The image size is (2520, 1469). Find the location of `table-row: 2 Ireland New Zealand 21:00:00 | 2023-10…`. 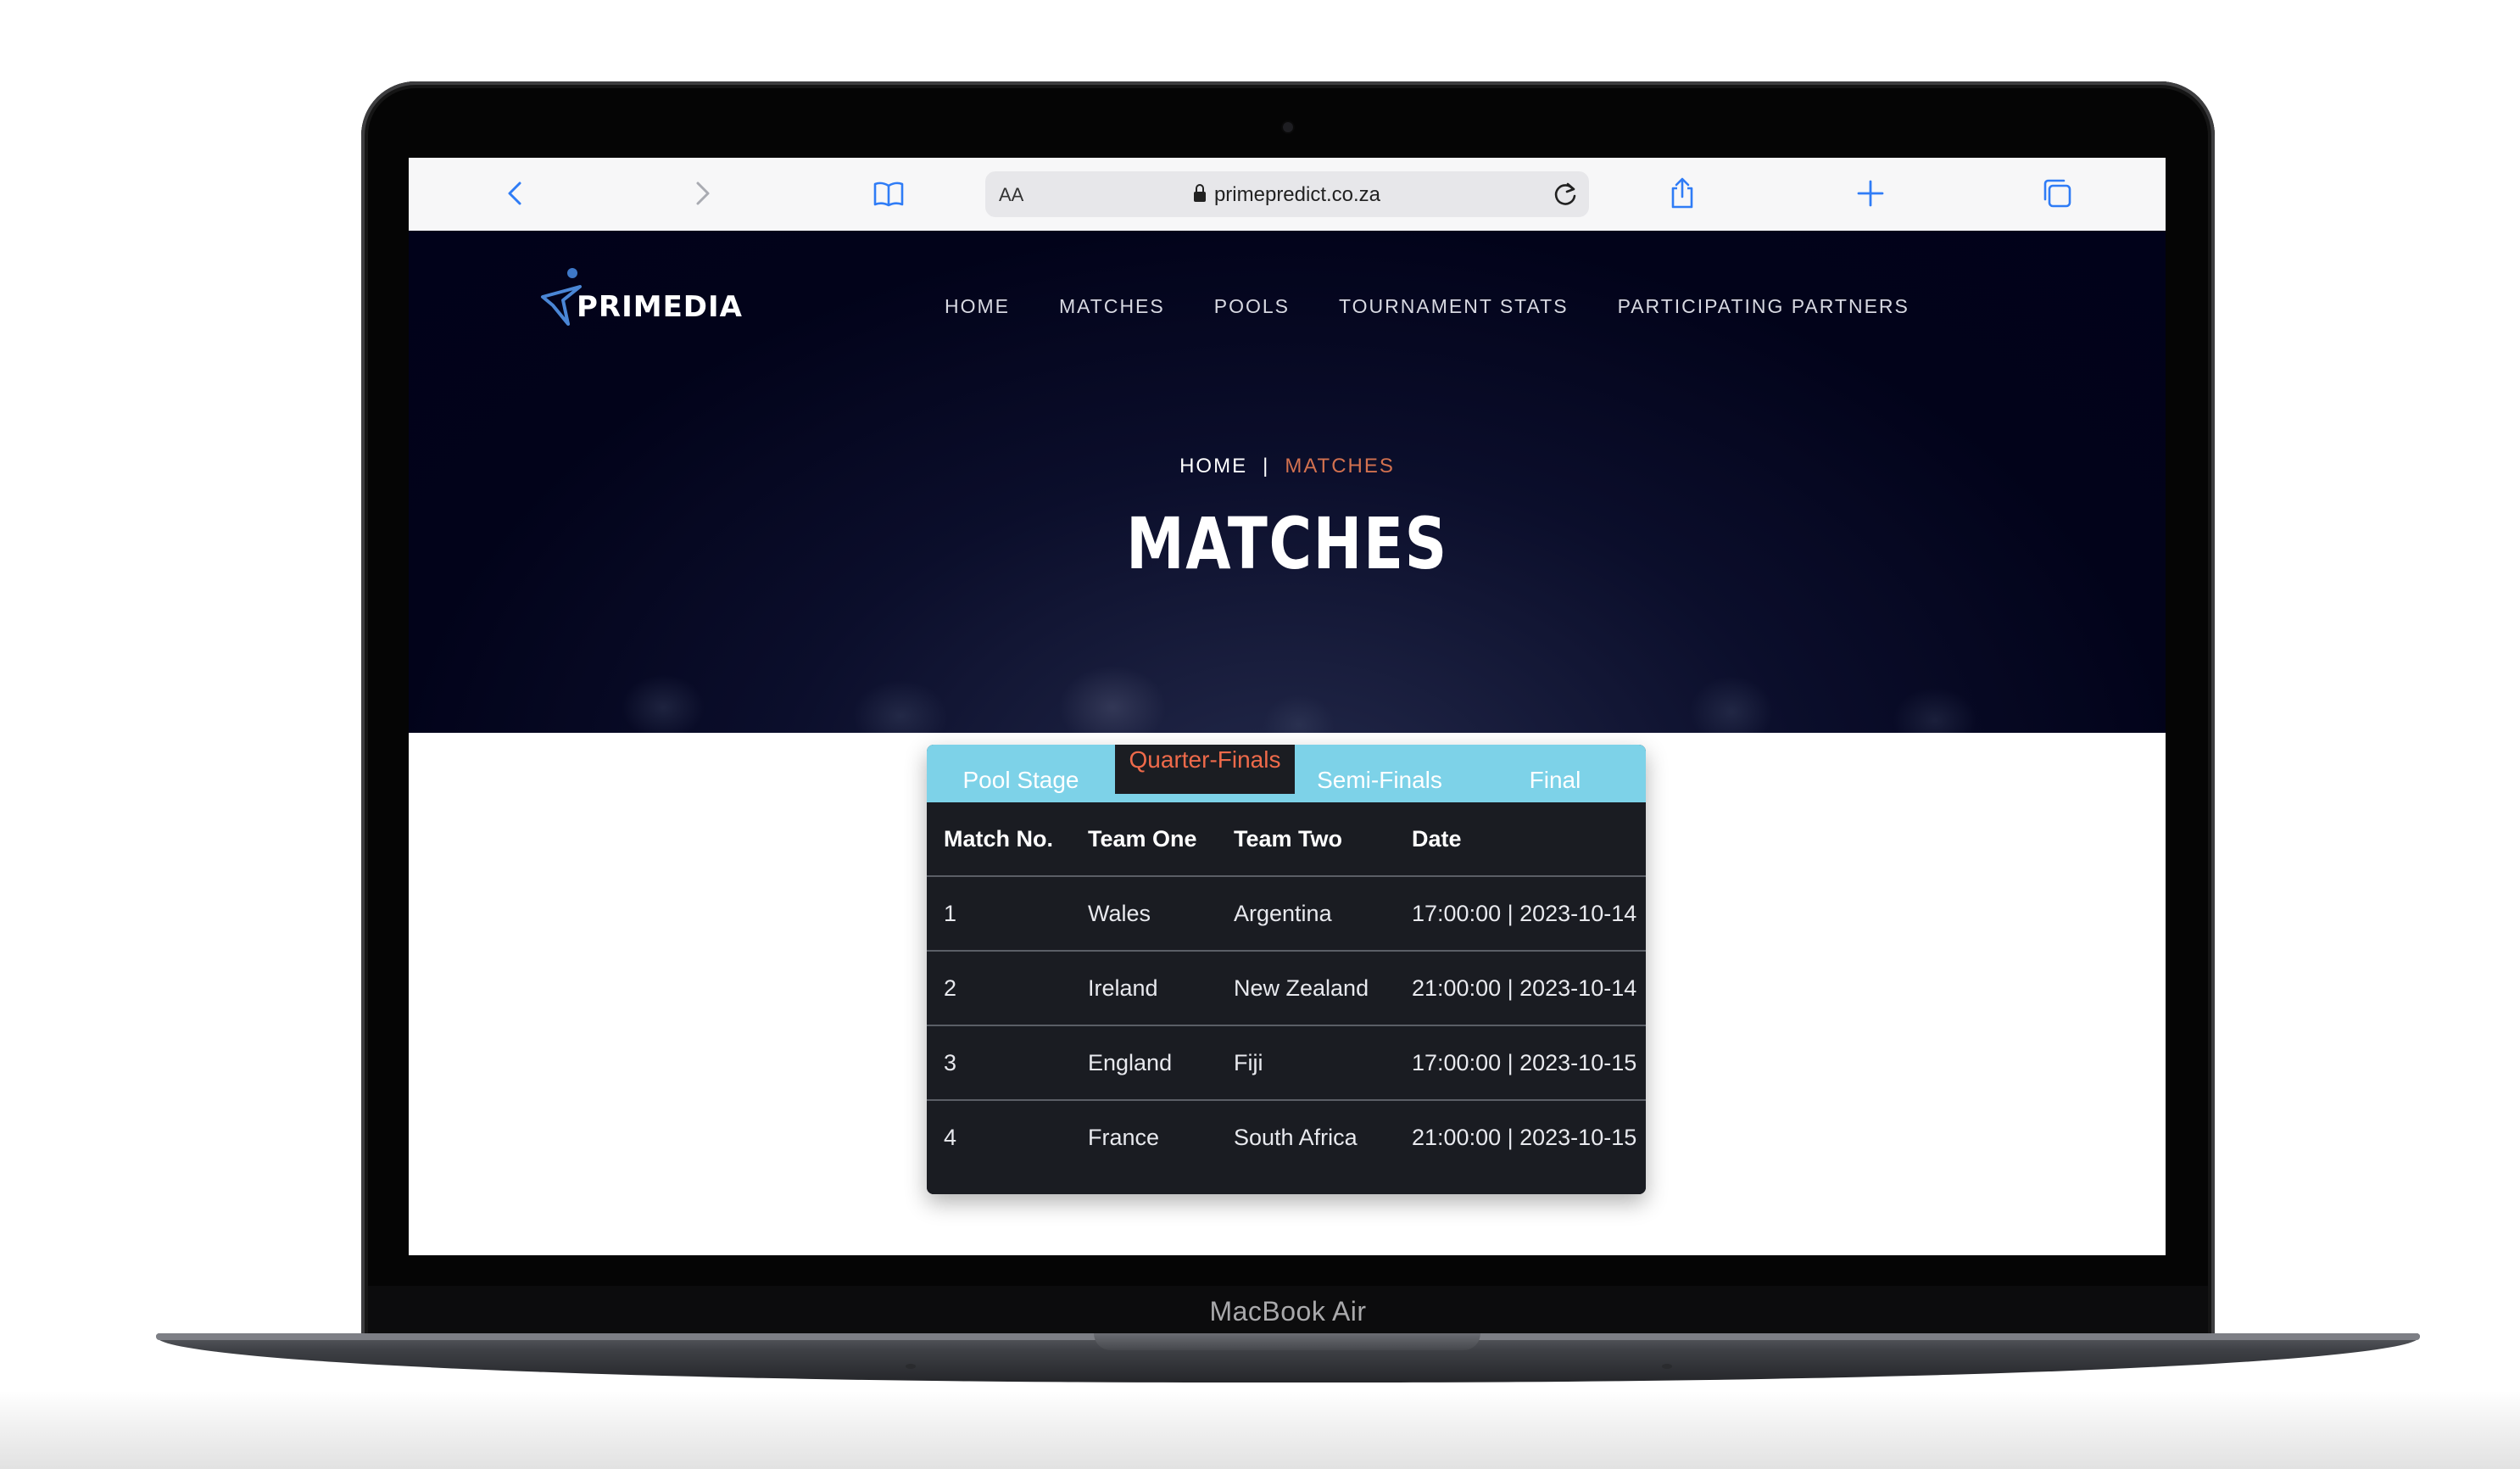

table-row: 2 Ireland New Zealand 21:00:00 | 2023-10… is located at coordinates (1286, 989).